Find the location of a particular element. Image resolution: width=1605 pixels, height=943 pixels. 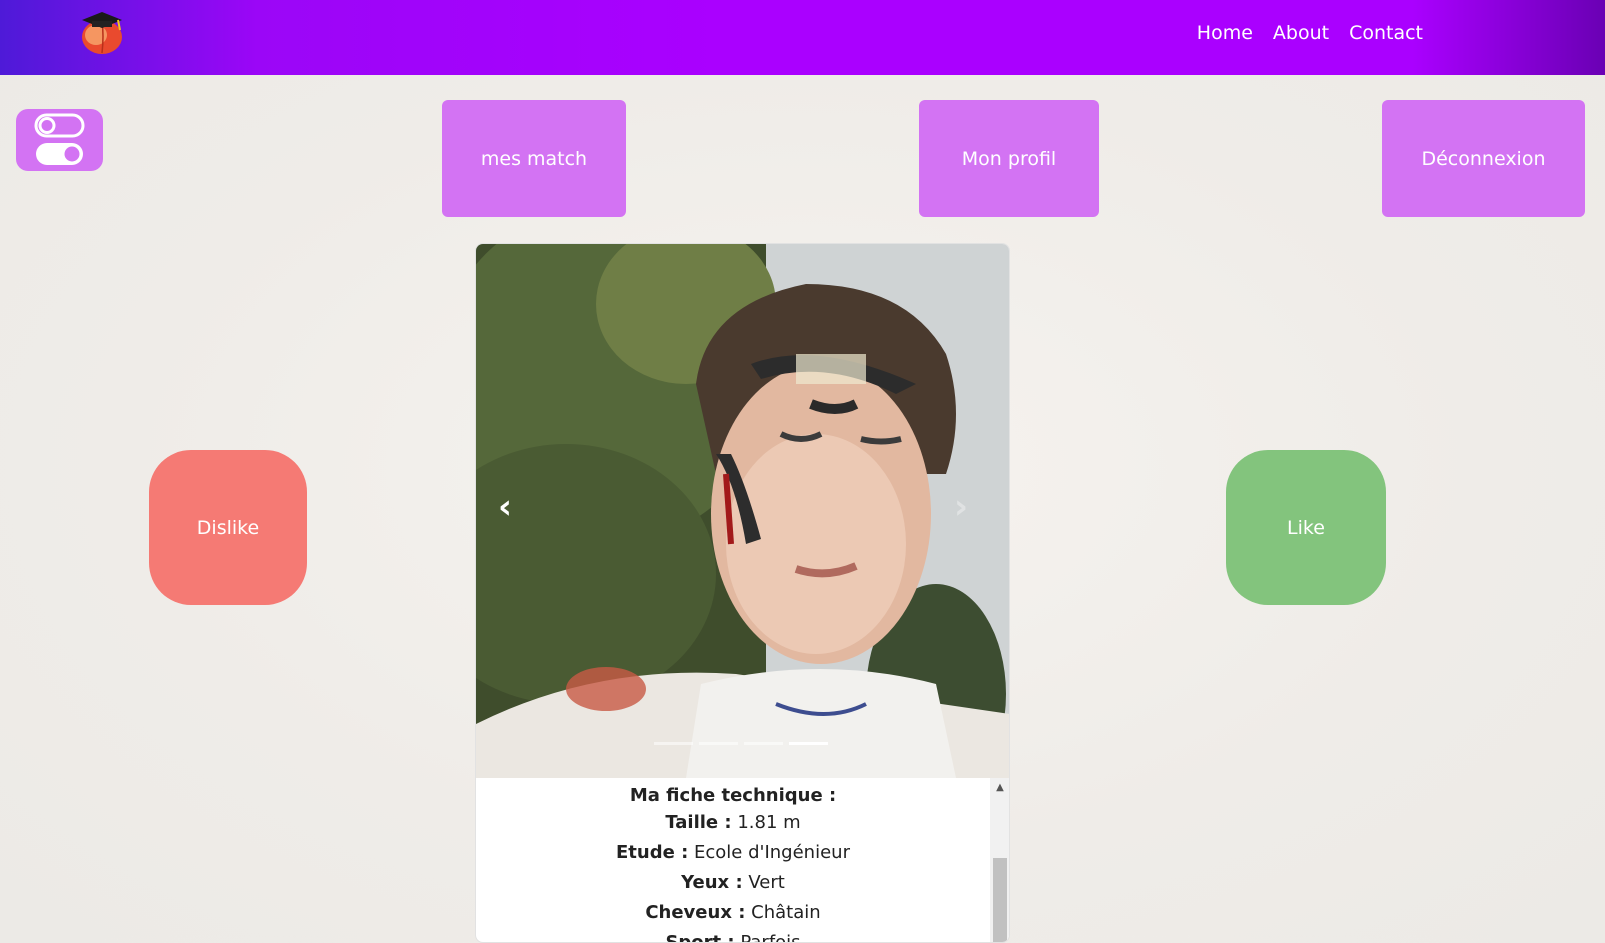

info-row: Cheveux : Châtain is located at coordinates (733, 913).